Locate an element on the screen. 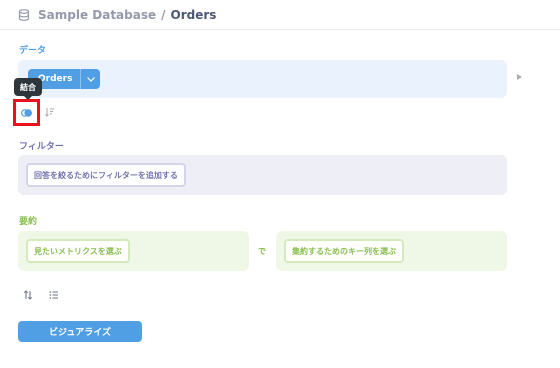 This screenshot has width=560, height=368. chevron-down-icon is located at coordinates (90, 79).